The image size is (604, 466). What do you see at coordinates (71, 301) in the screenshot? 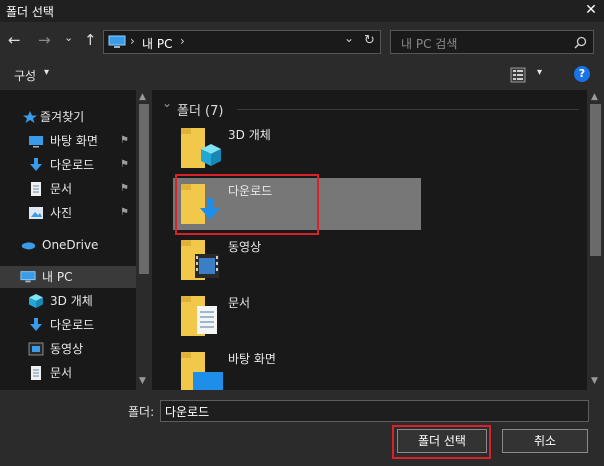
I see `sidebar-item-label: 3D 개체` at bounding box center [71, 301].